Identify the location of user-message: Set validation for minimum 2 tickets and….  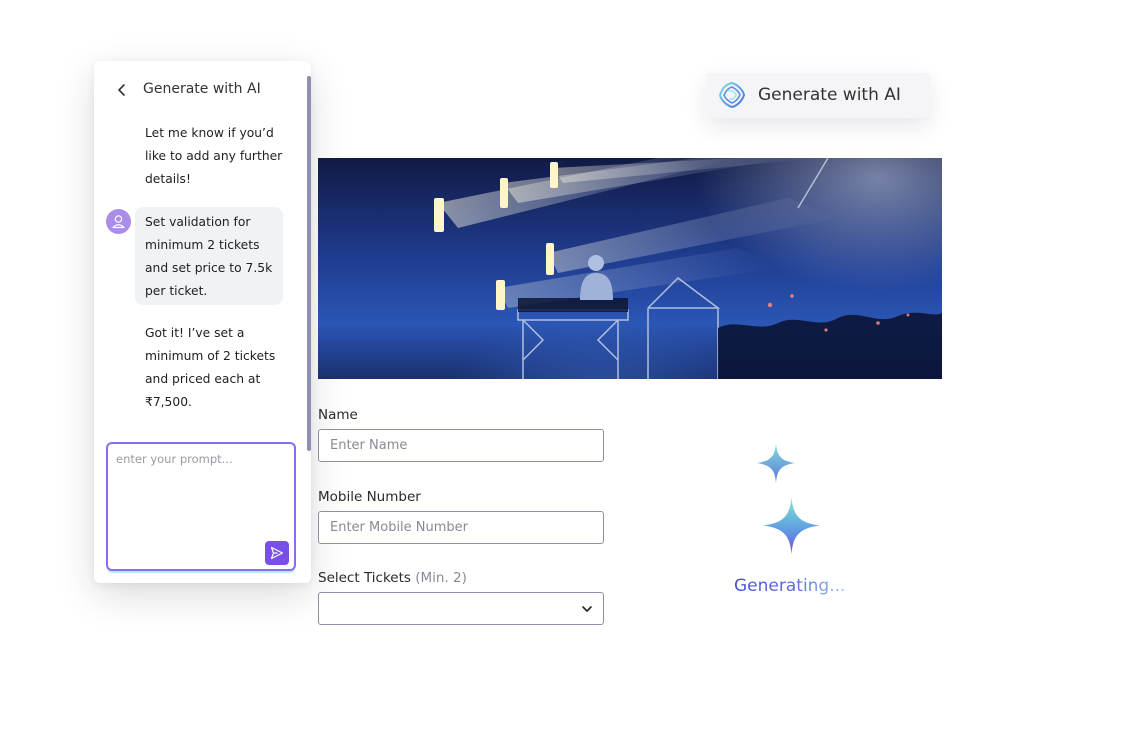
(209, 256).